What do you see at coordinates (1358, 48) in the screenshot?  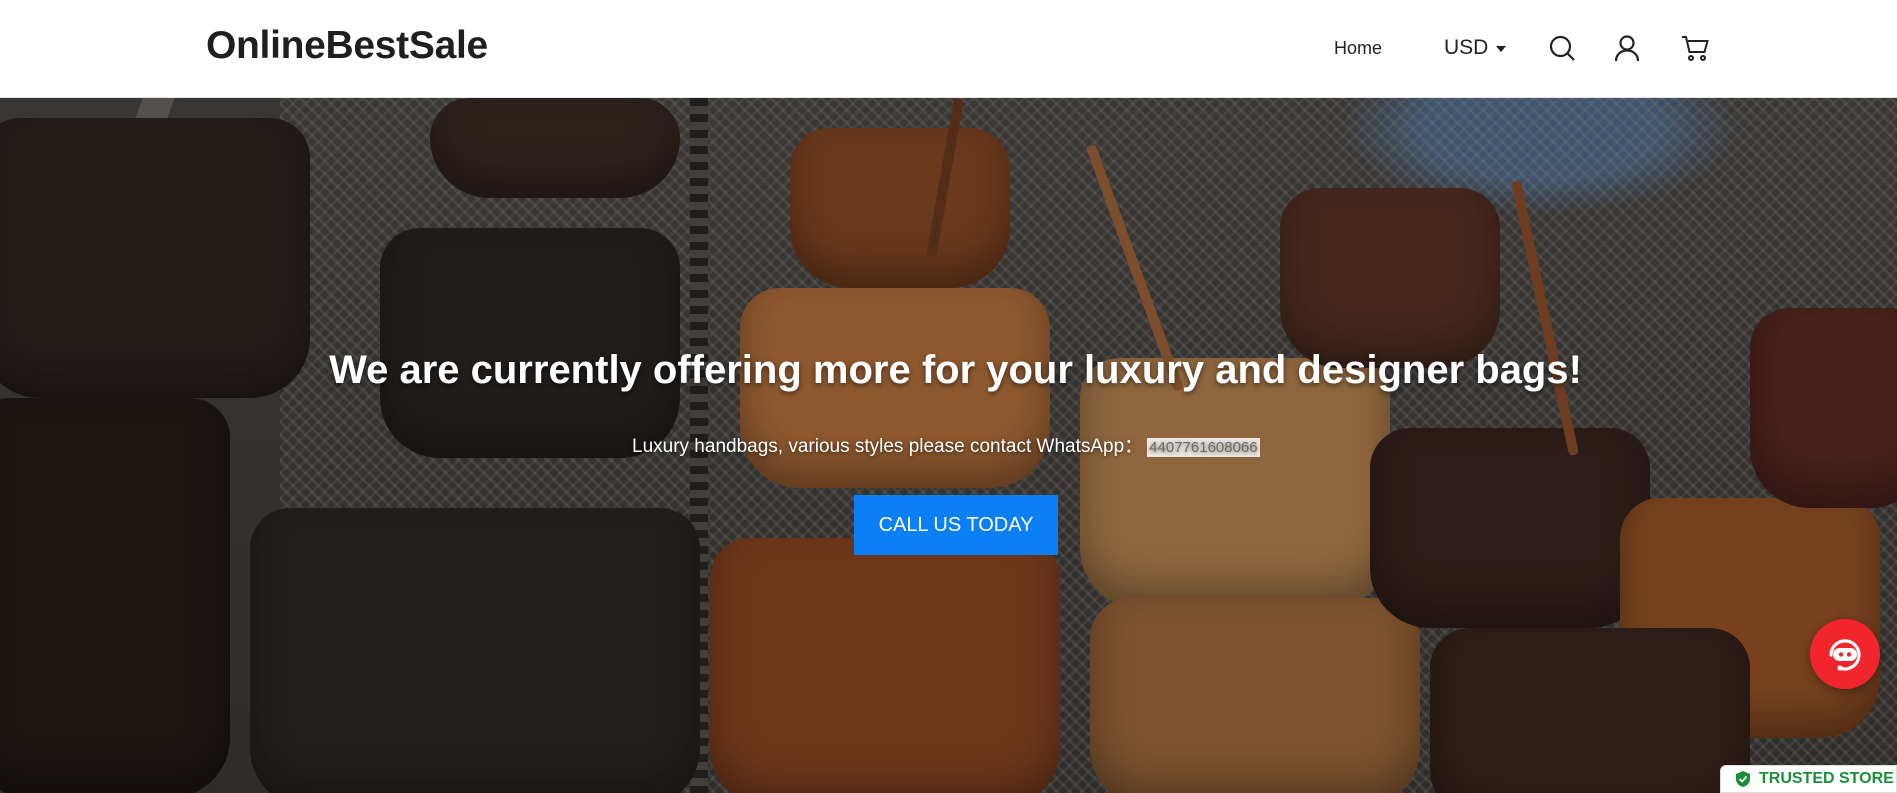 I see `nav-home-link: Home` at bounding box center [1358, 48].